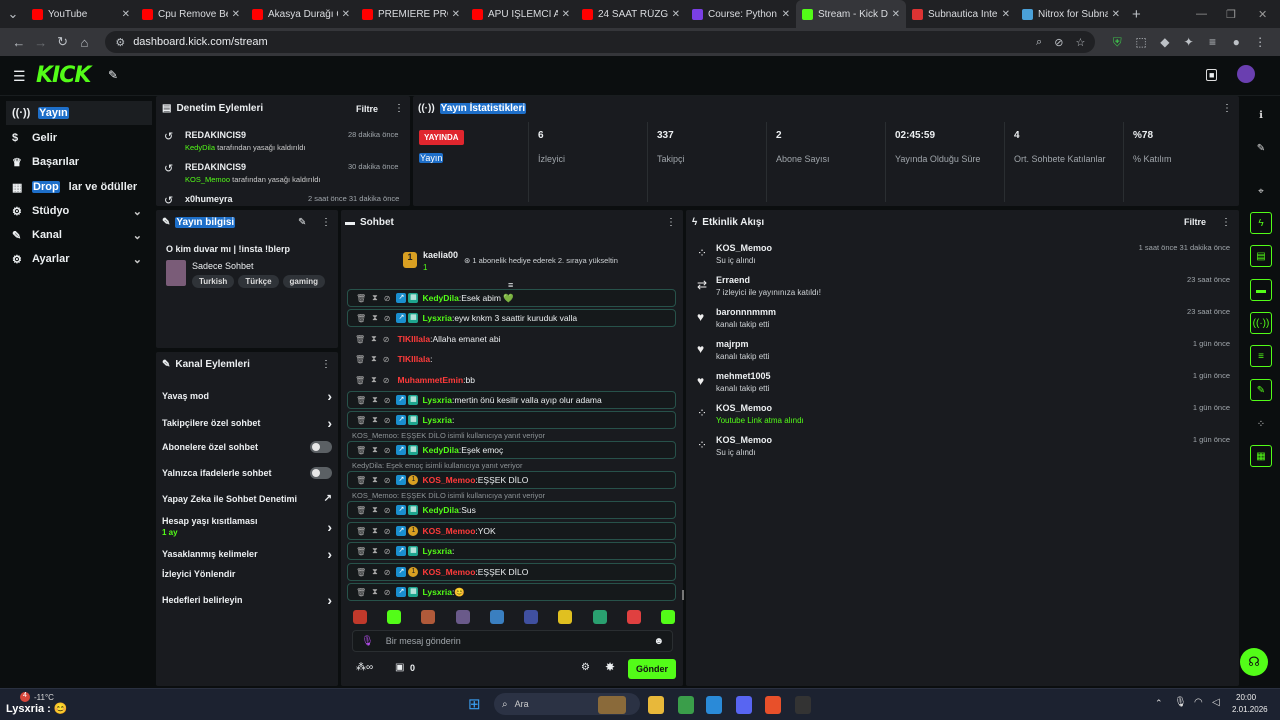 Image resolution: width=1280 pixels, height=720 pixels. I want to click on dots-cluster-icon: ⁘, so click(1261, 424).